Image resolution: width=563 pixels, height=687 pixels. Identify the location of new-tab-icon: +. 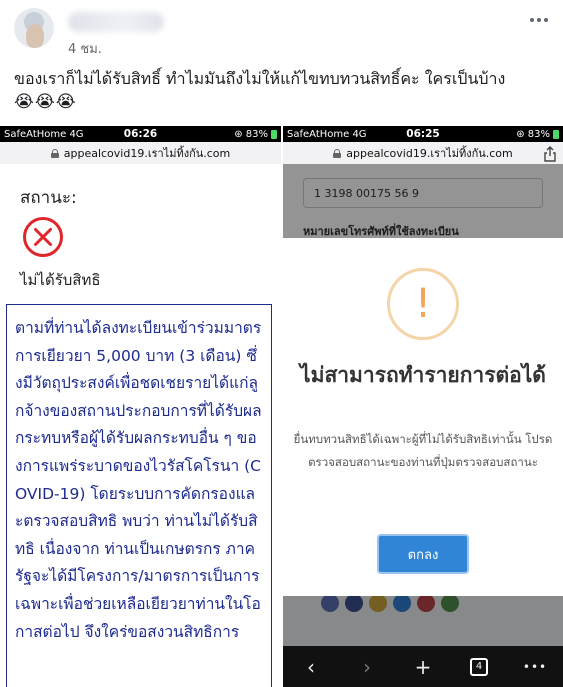
(423, 667).